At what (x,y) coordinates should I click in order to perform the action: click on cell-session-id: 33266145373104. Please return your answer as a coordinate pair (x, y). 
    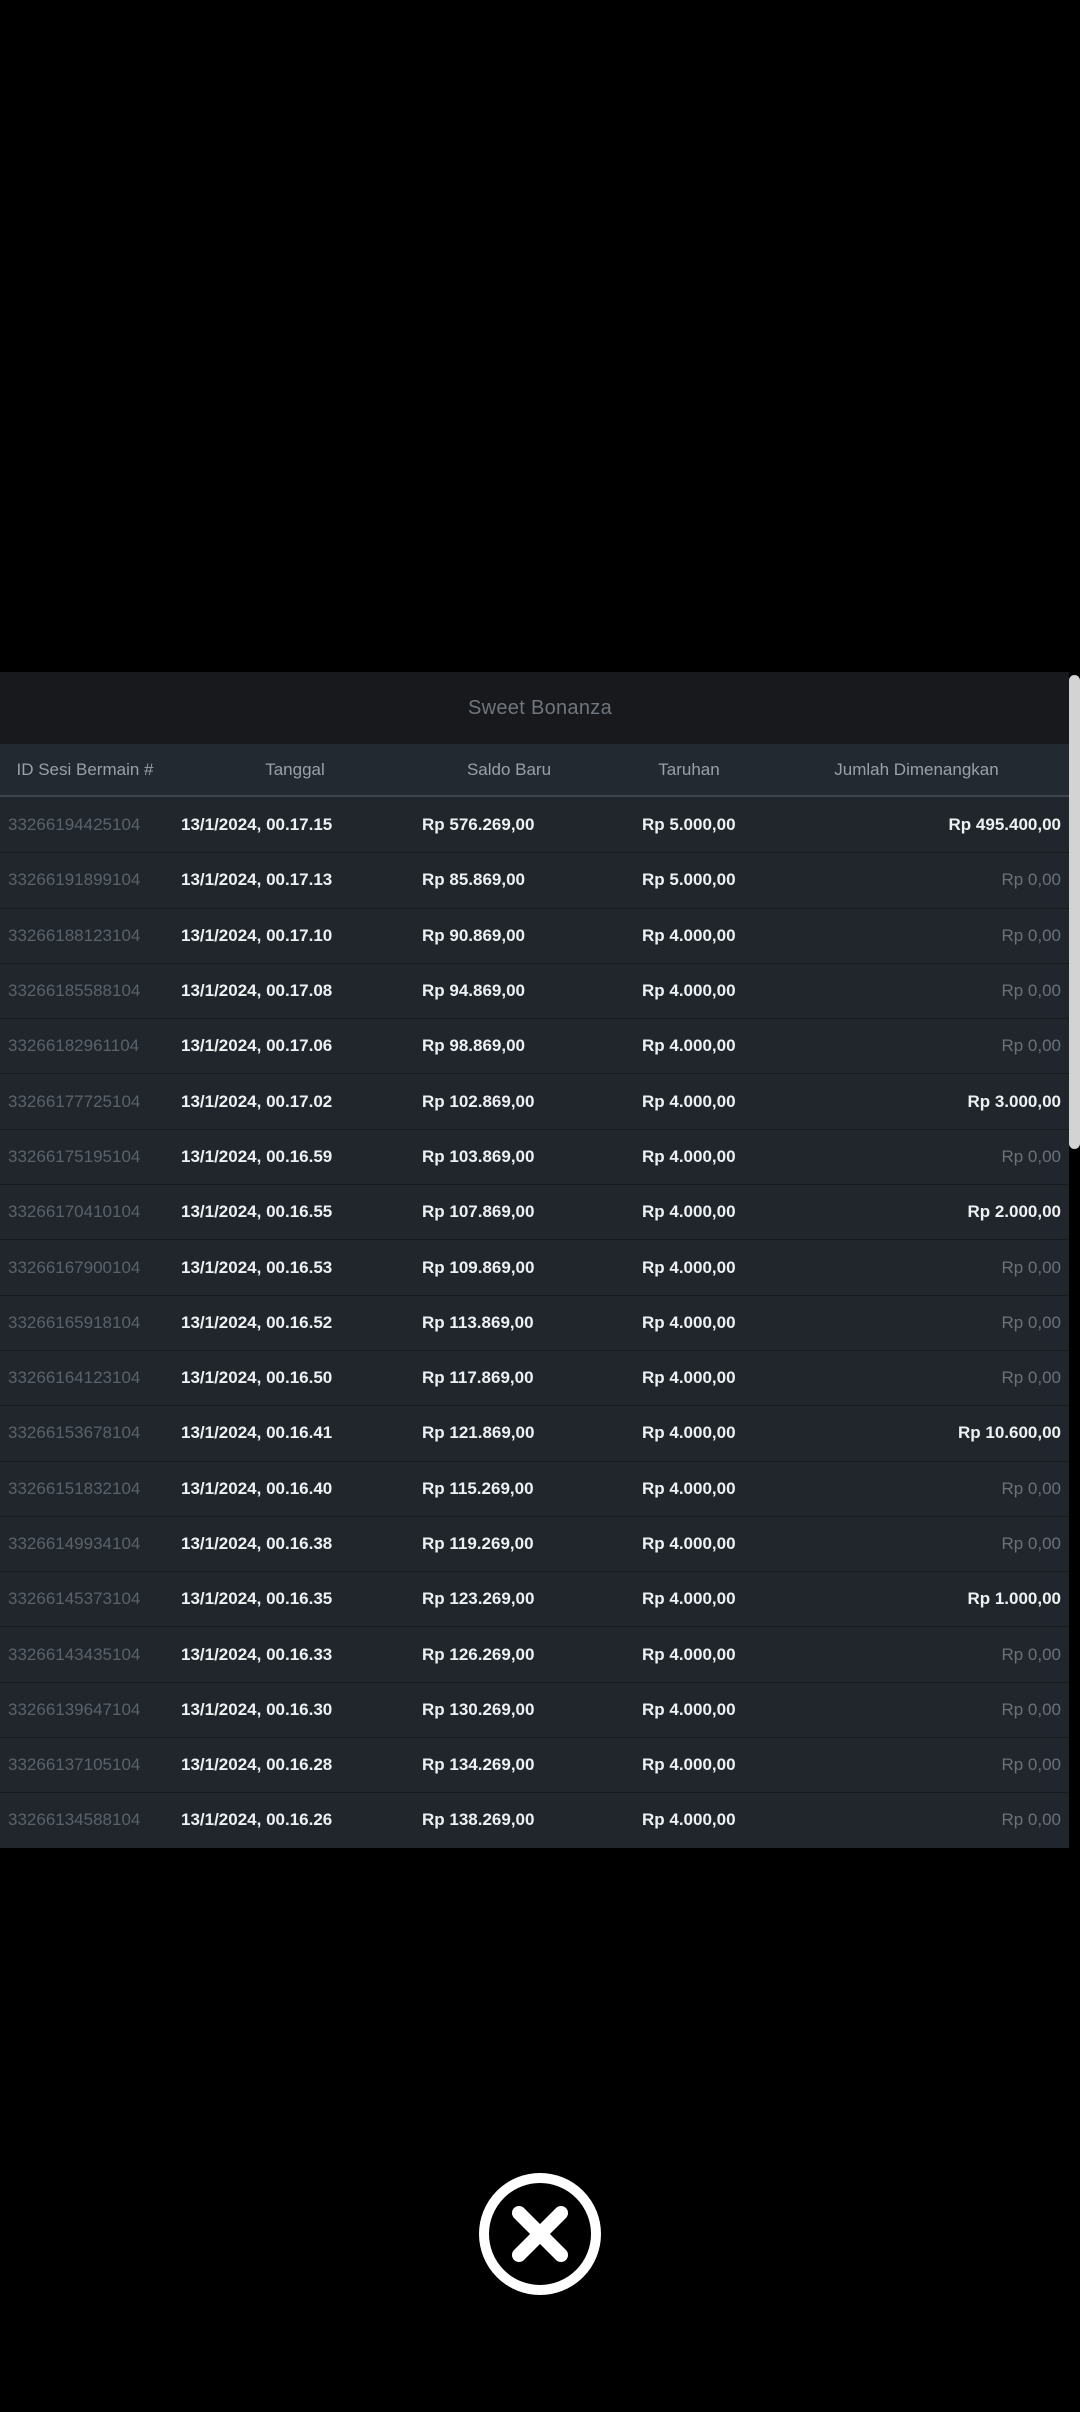
    Looking at the image, I should click on (74, 1599).